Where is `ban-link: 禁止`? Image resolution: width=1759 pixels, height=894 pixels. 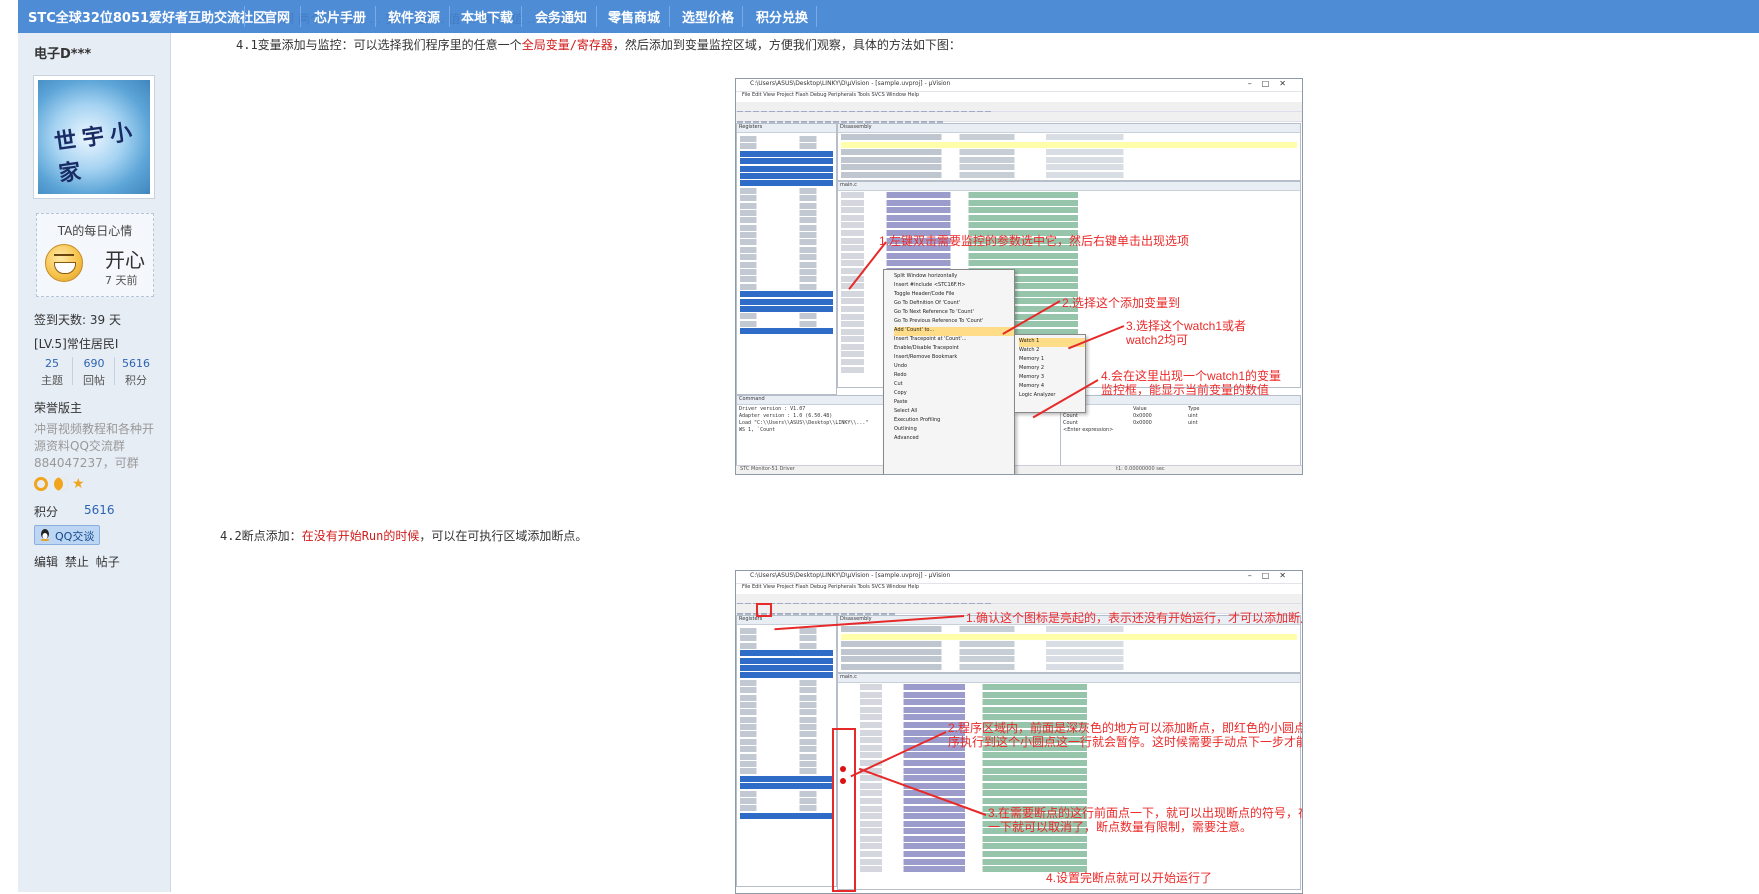 ban-link: 禁止 is located at coordinates (77, 562).